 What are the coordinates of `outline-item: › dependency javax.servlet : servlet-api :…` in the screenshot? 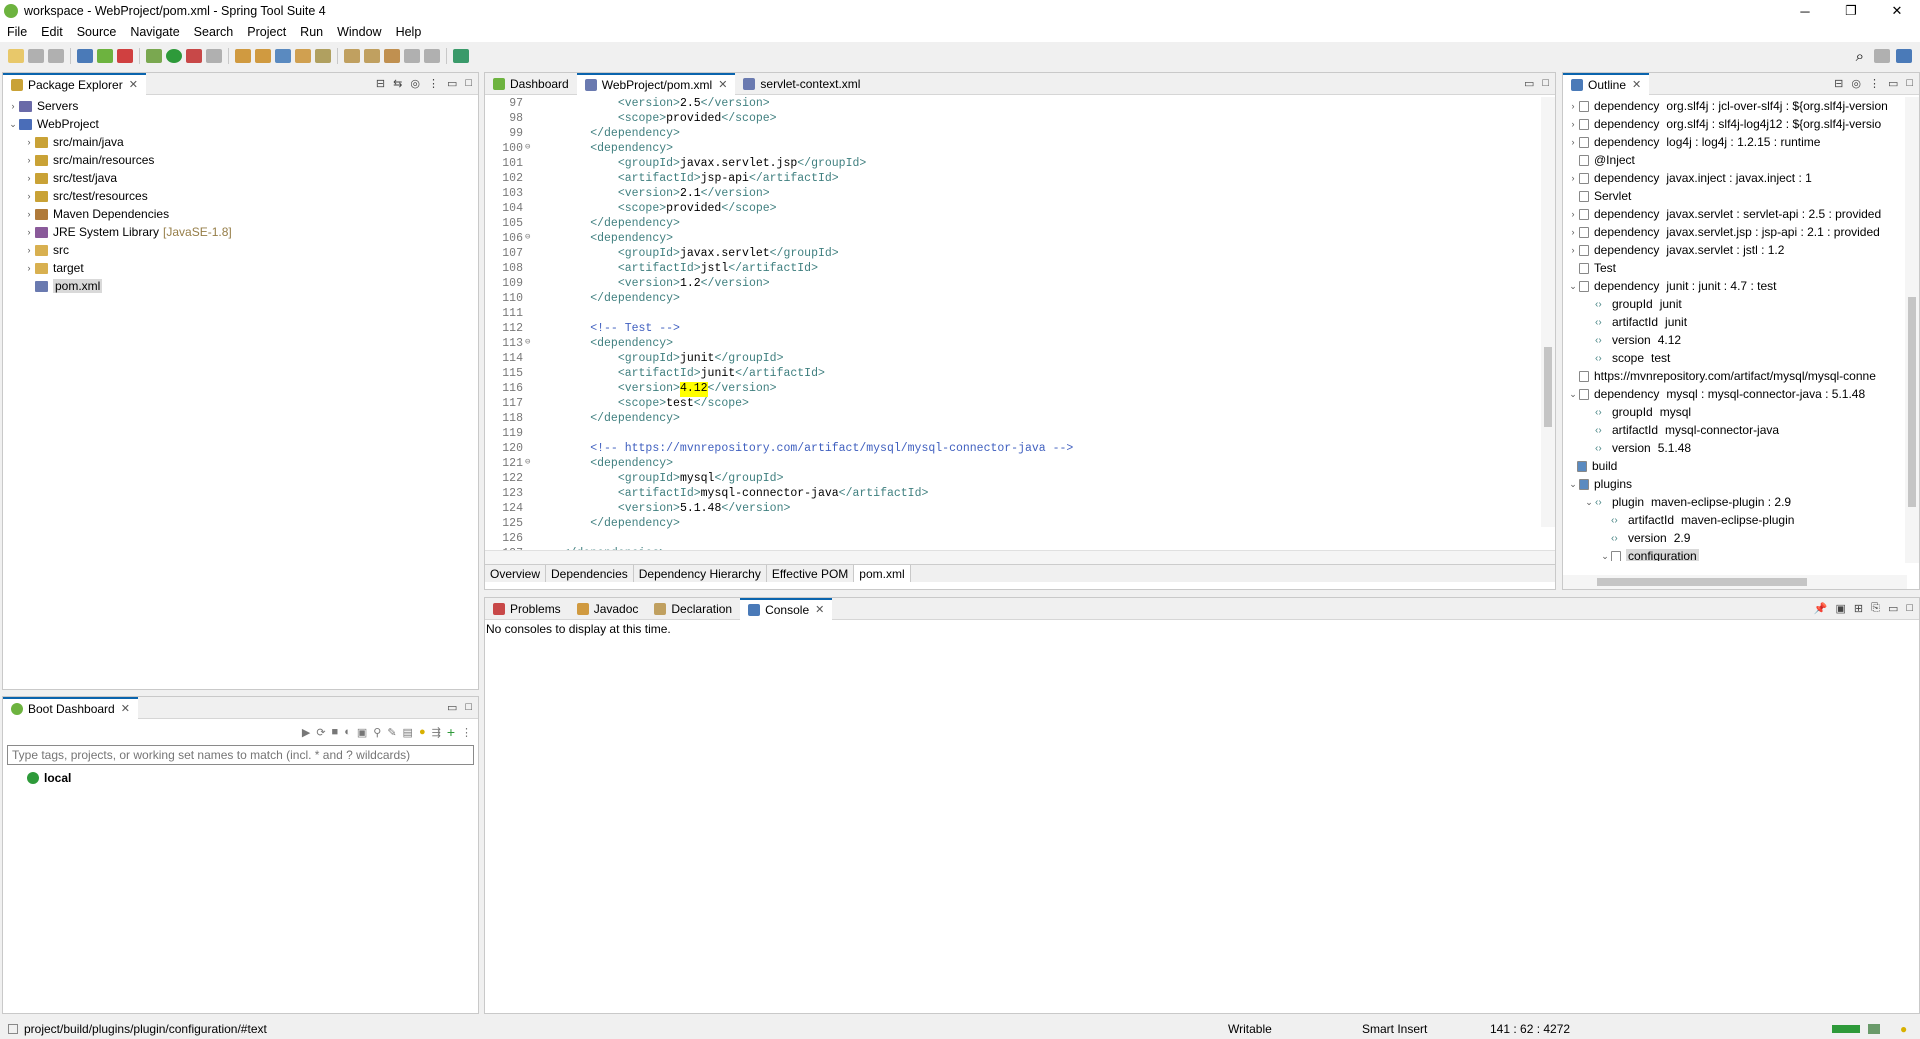 It's located at (1741, 214).